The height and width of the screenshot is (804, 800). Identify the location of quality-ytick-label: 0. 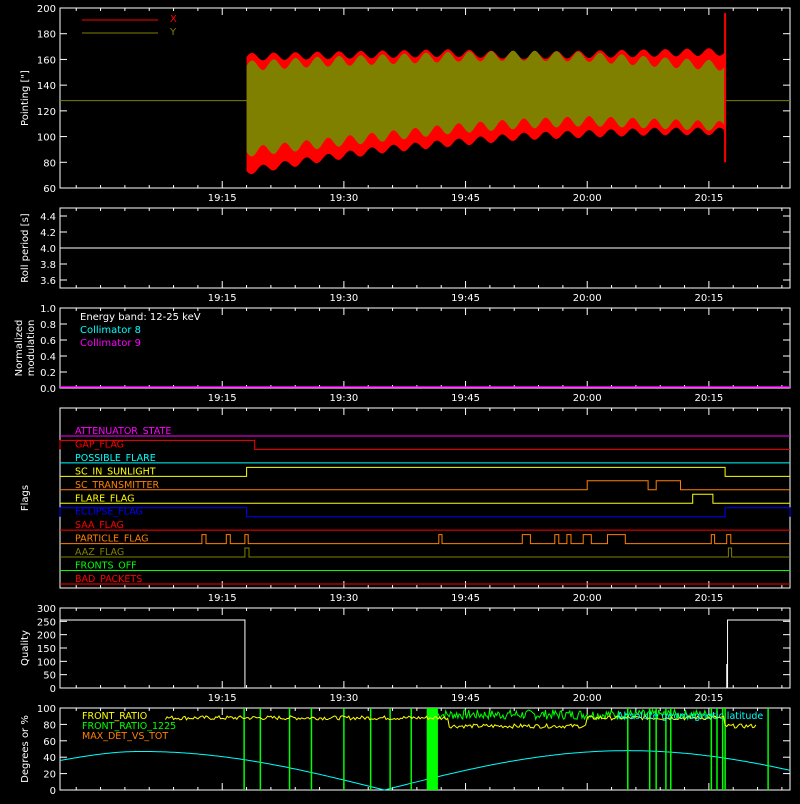
(53, 689).